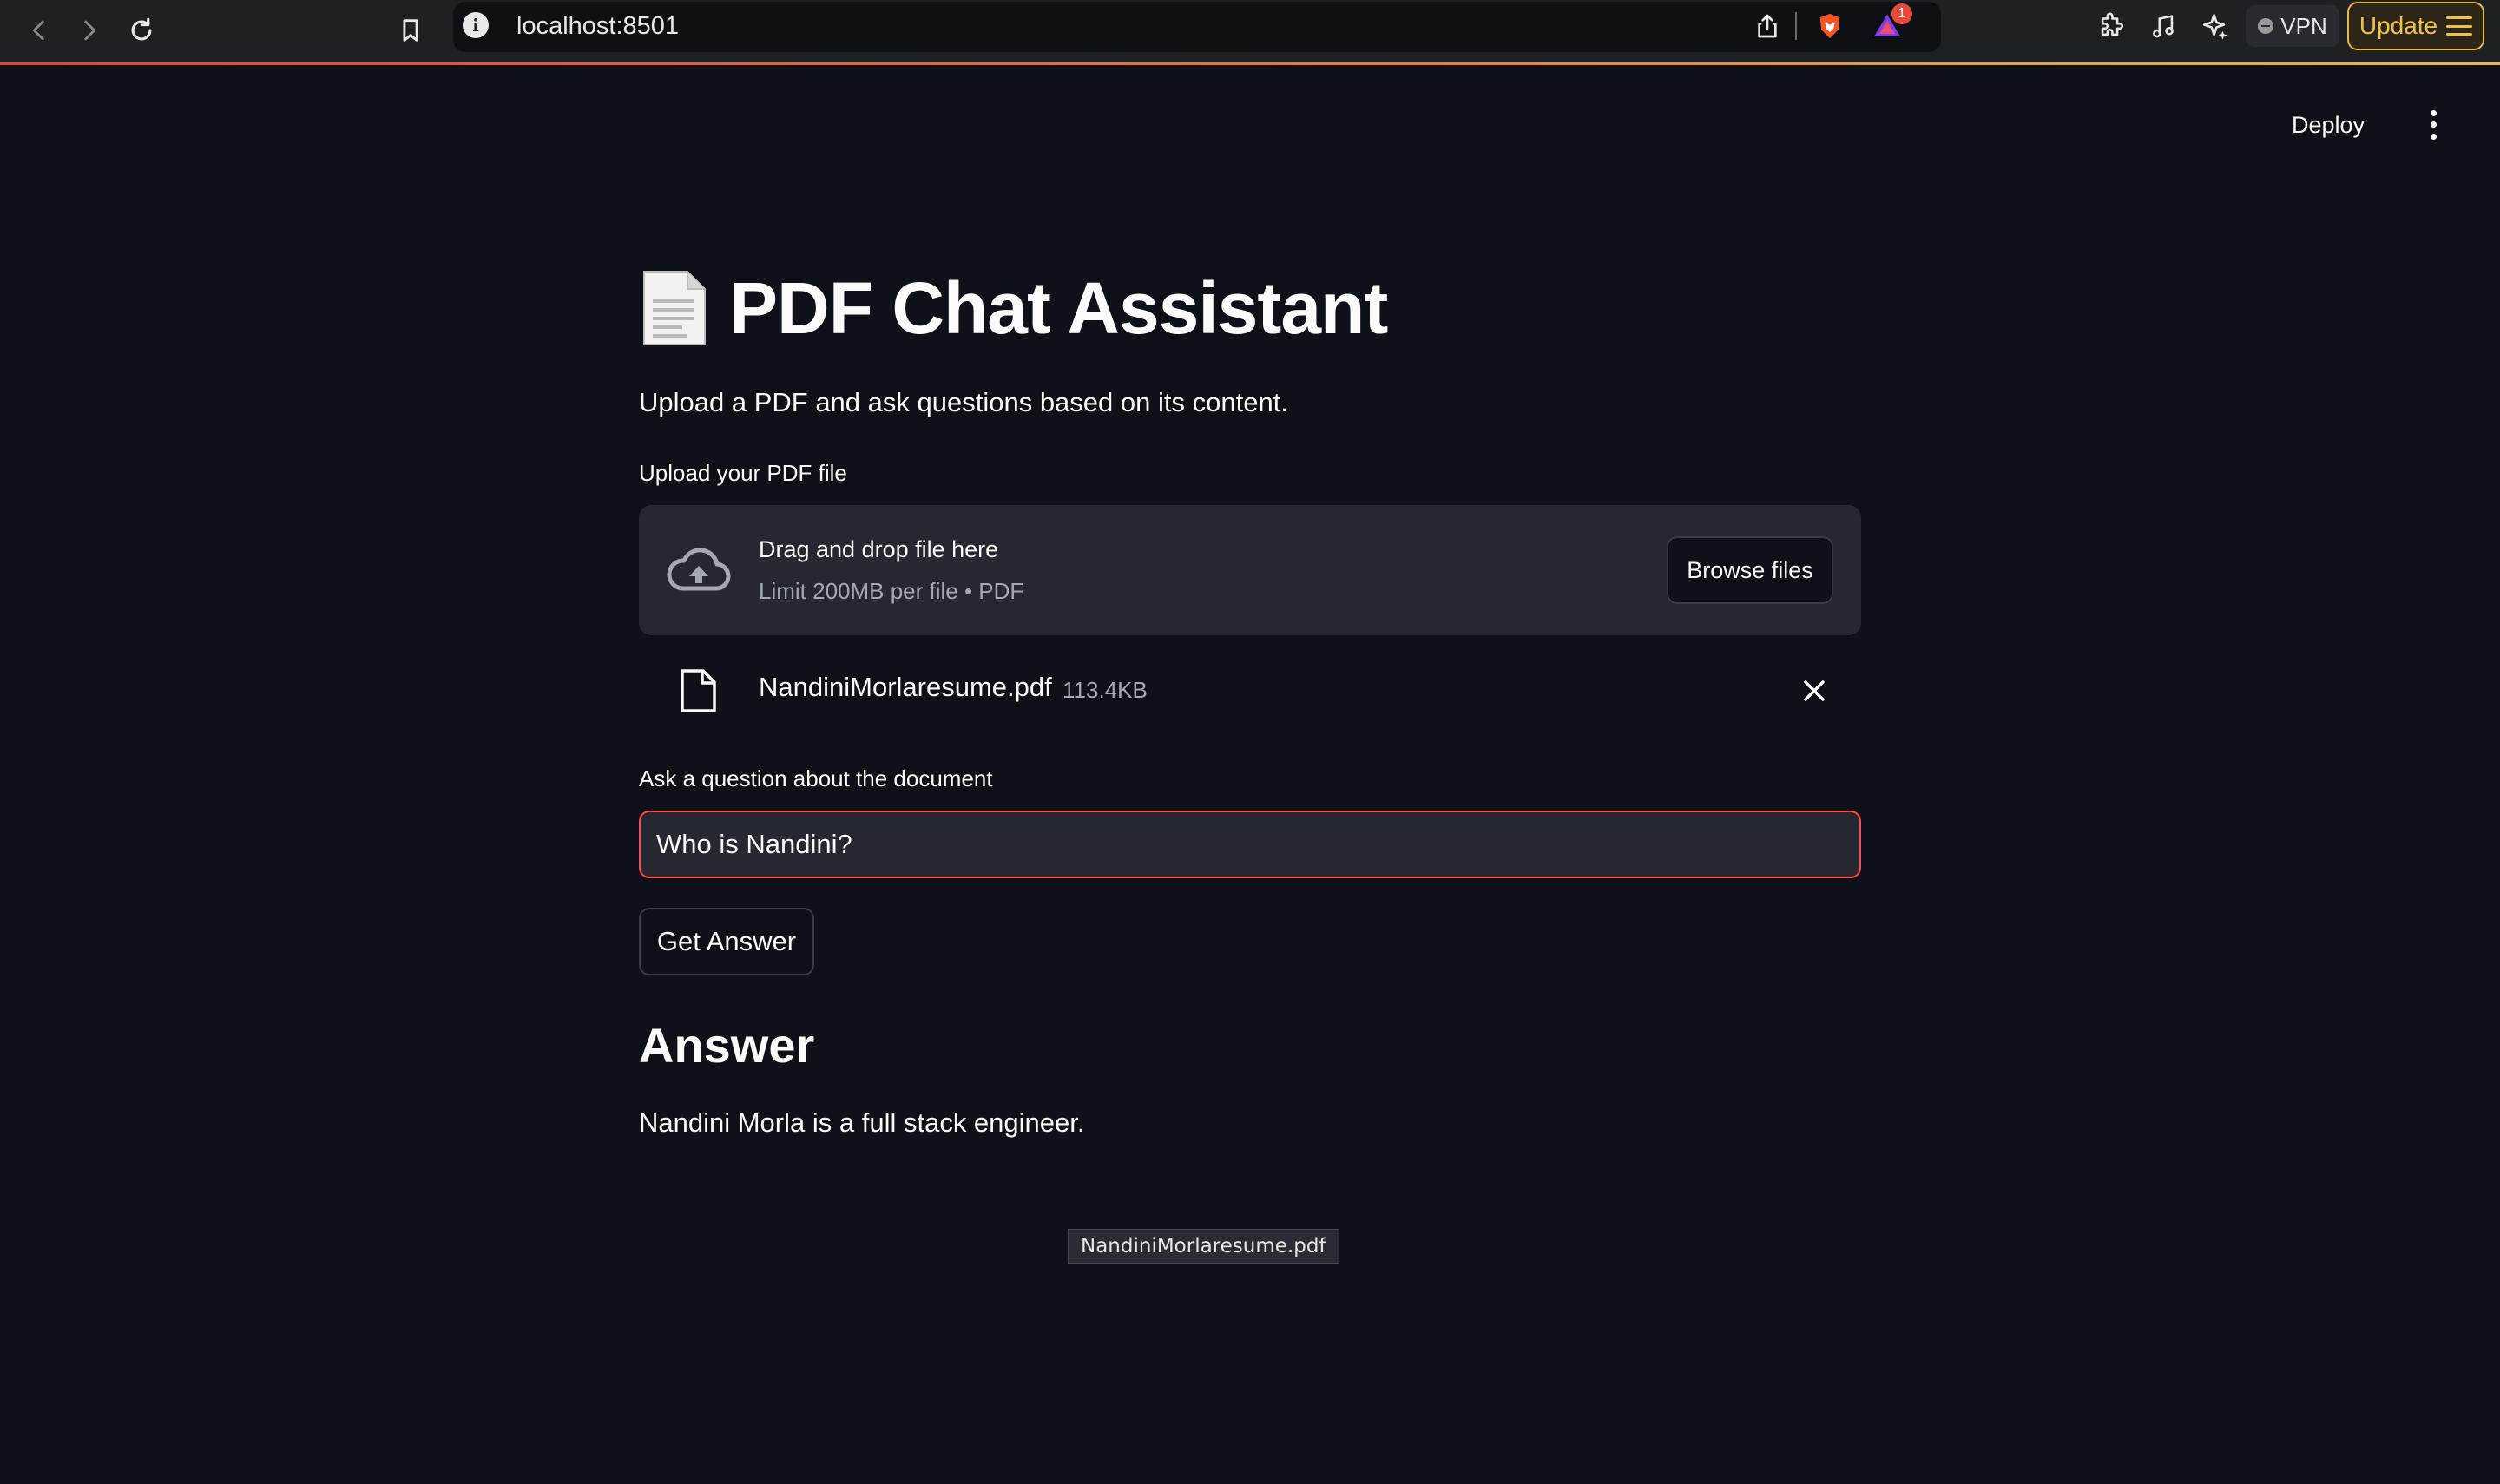  Describe the element at coordinates (891, 591) in the screenshot. I see `dropzone-limit: Limit 200MB per file • PDF` at that location.